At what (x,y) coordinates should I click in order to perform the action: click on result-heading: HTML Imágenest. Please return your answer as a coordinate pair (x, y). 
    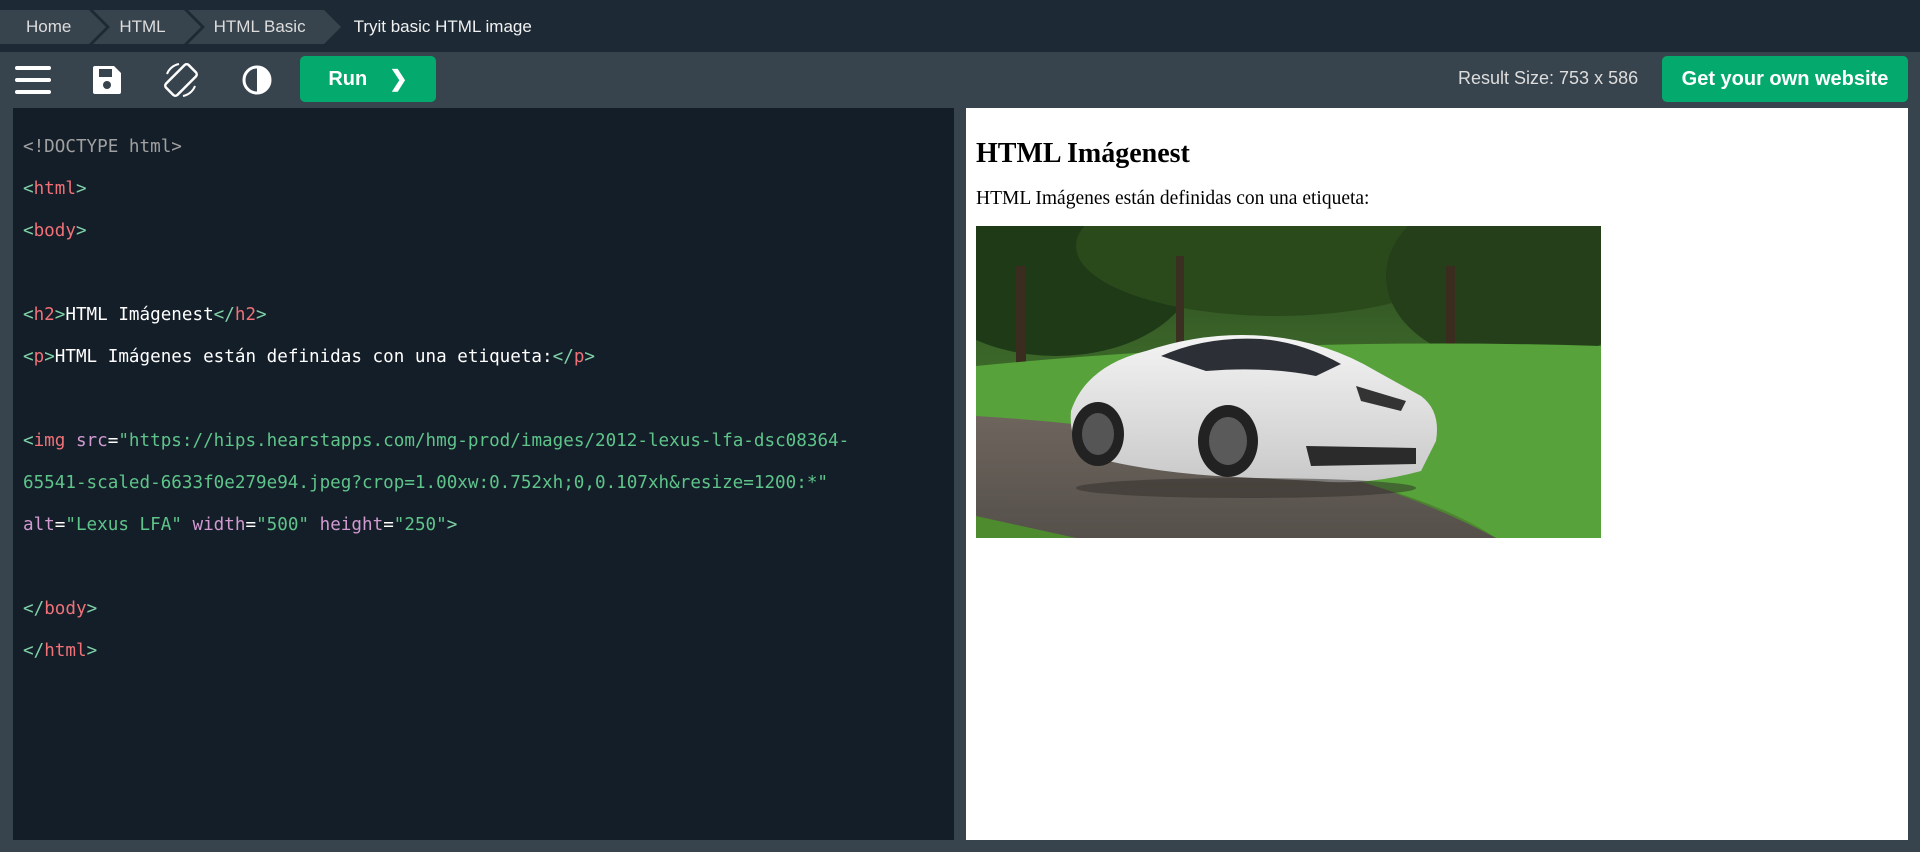
    Looking at the image, I should click on (1083, 153).